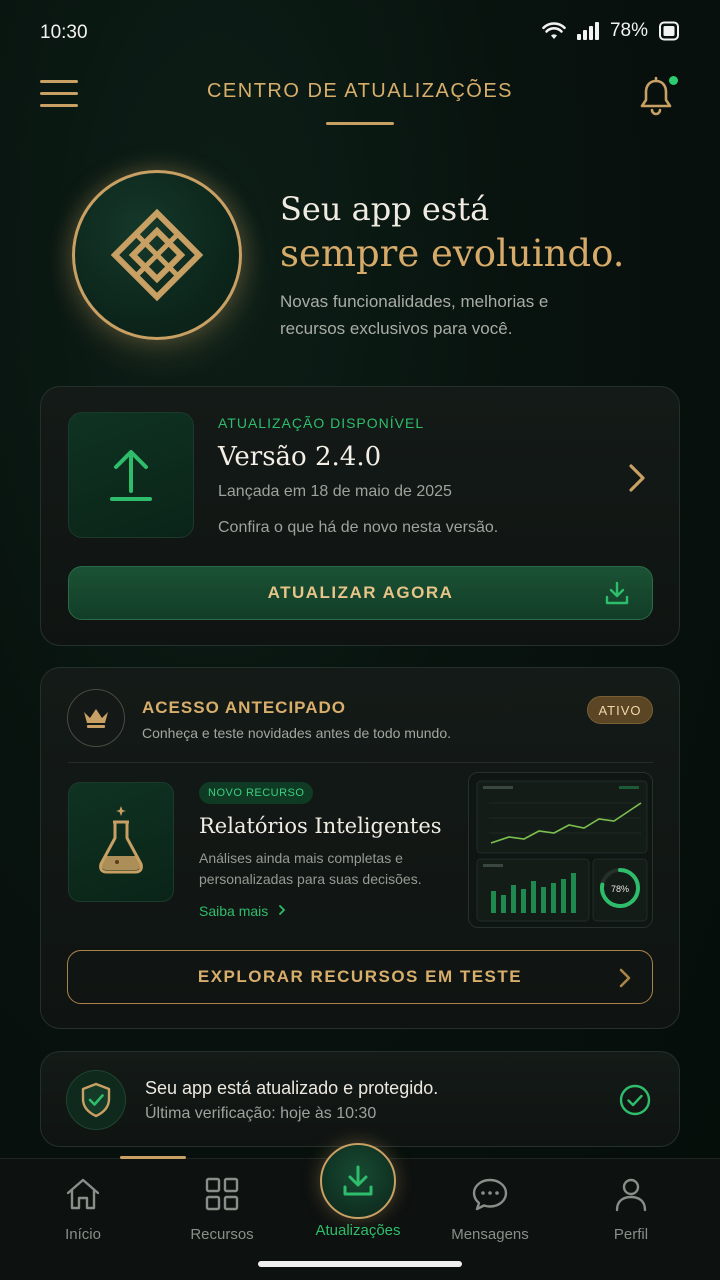 This screenshot has width=720, height=1280. Describe the element at coordinates (360, 762) in the screenshot. I see `divider` at that location.